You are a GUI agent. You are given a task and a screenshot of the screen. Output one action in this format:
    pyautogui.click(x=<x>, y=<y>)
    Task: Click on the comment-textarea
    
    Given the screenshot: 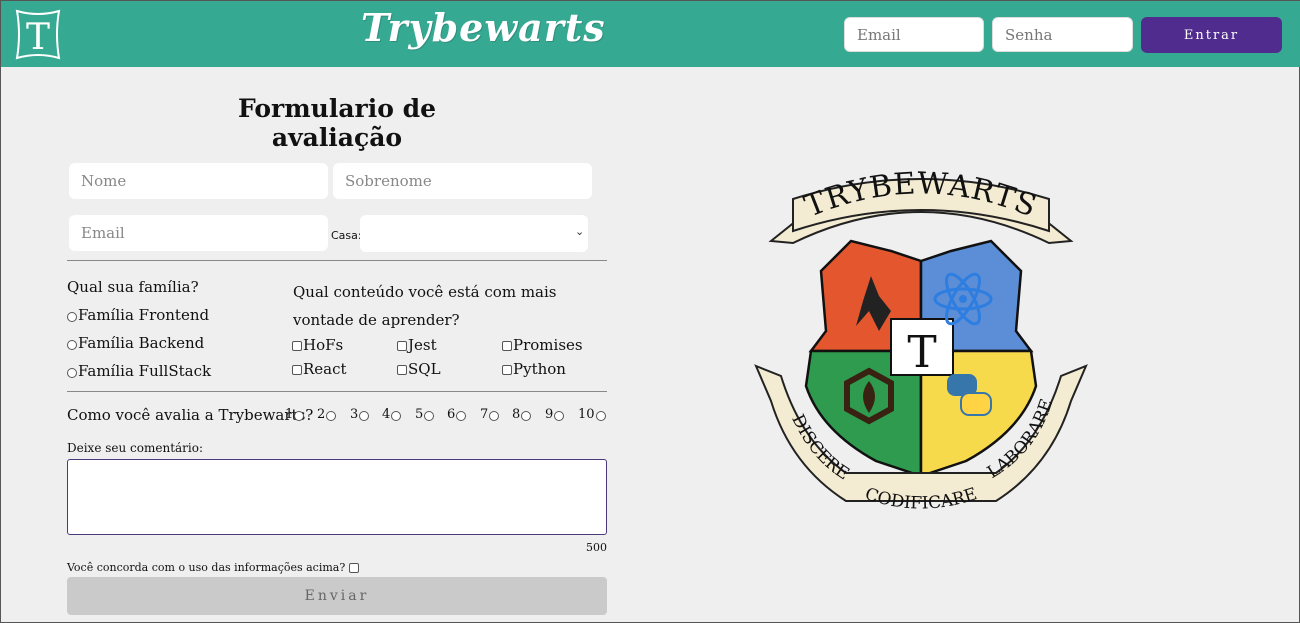 What is the action you would take?
    pyautogui.click(x=337, y=497)
    